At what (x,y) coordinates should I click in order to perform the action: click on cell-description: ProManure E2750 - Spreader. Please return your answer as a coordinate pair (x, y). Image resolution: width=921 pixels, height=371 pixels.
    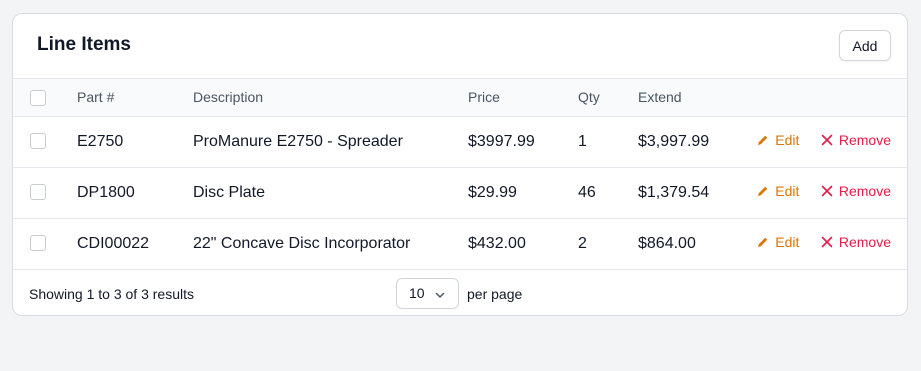
    Looking at the image, I should click on (330, 142).